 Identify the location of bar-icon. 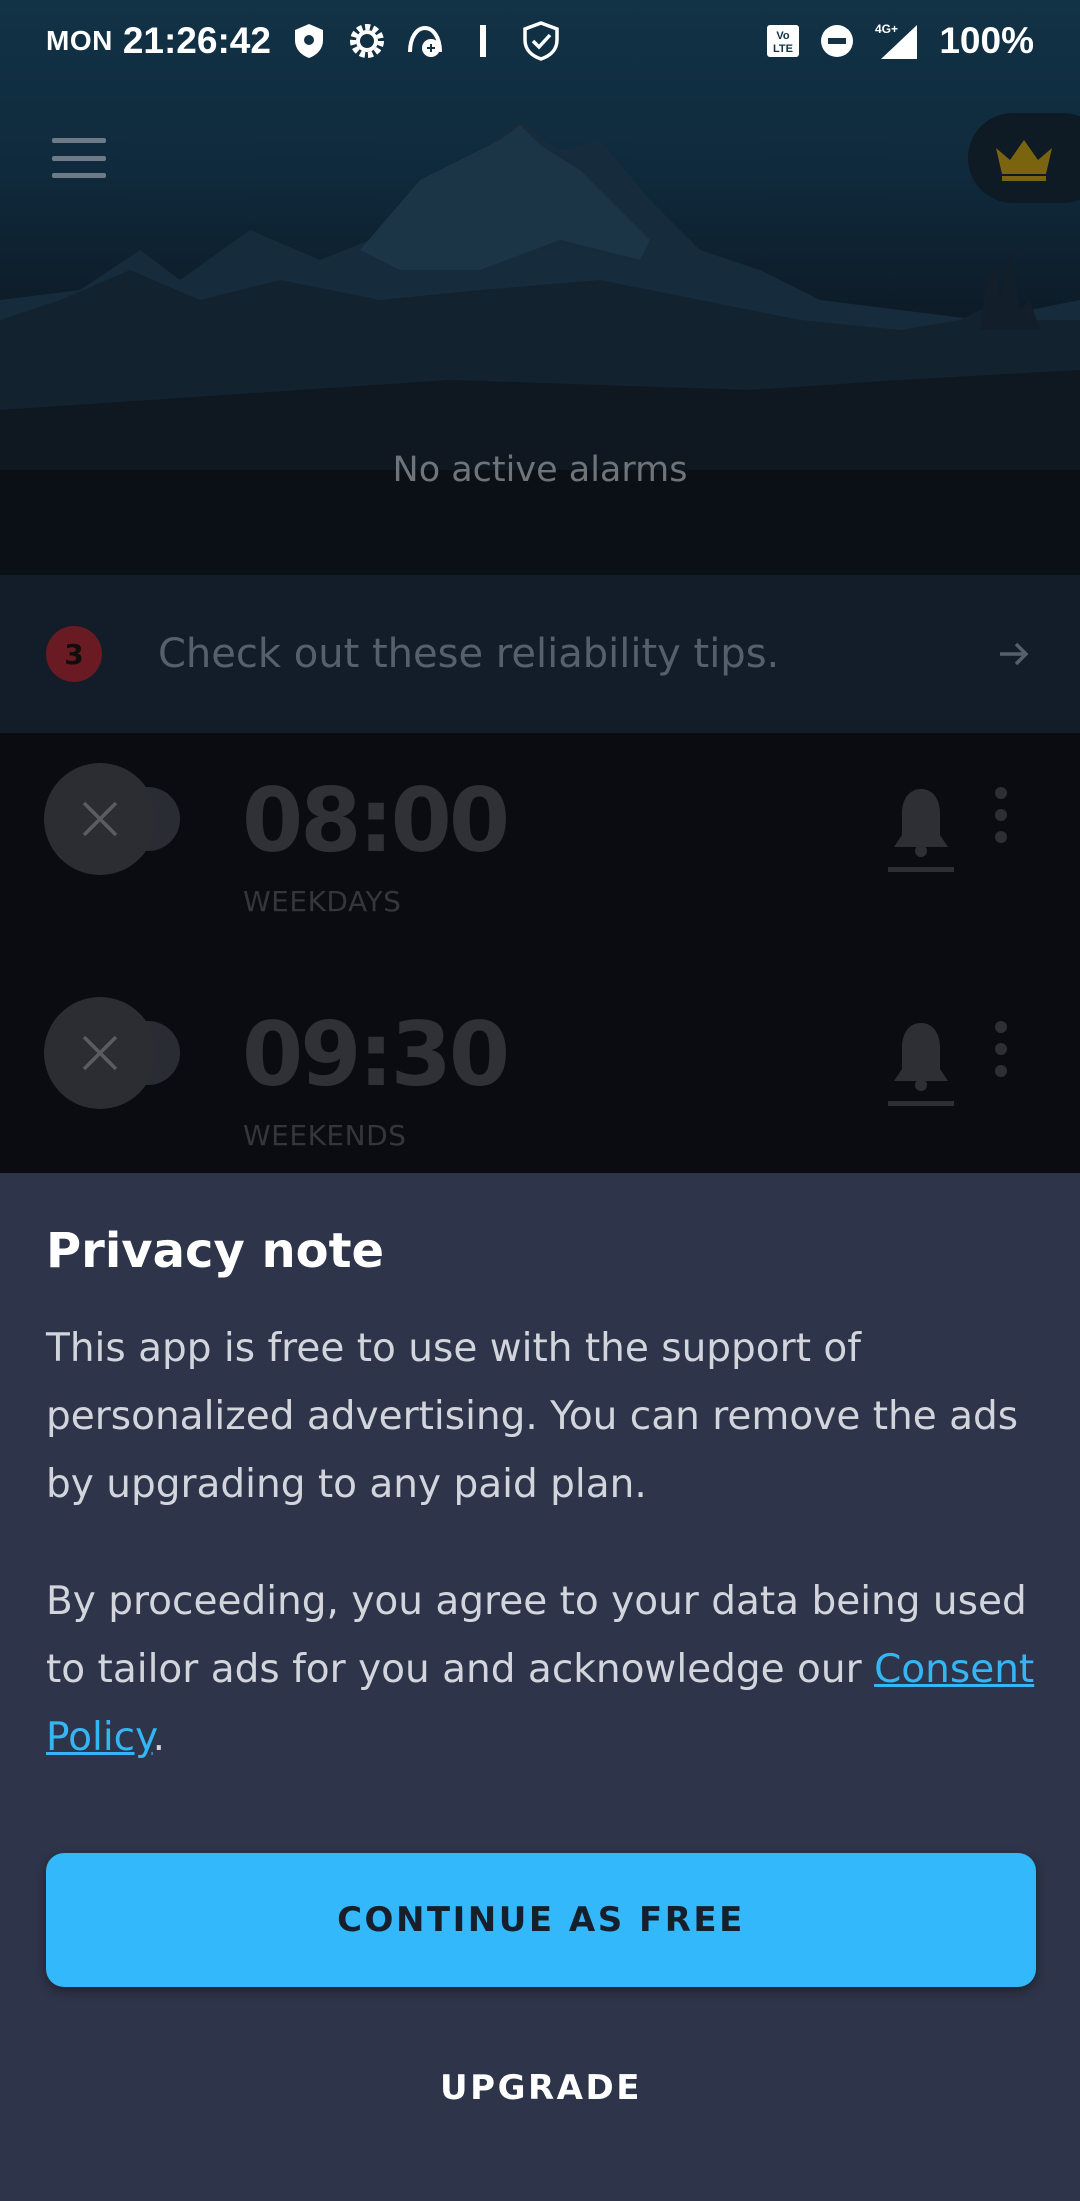
(483, 41).